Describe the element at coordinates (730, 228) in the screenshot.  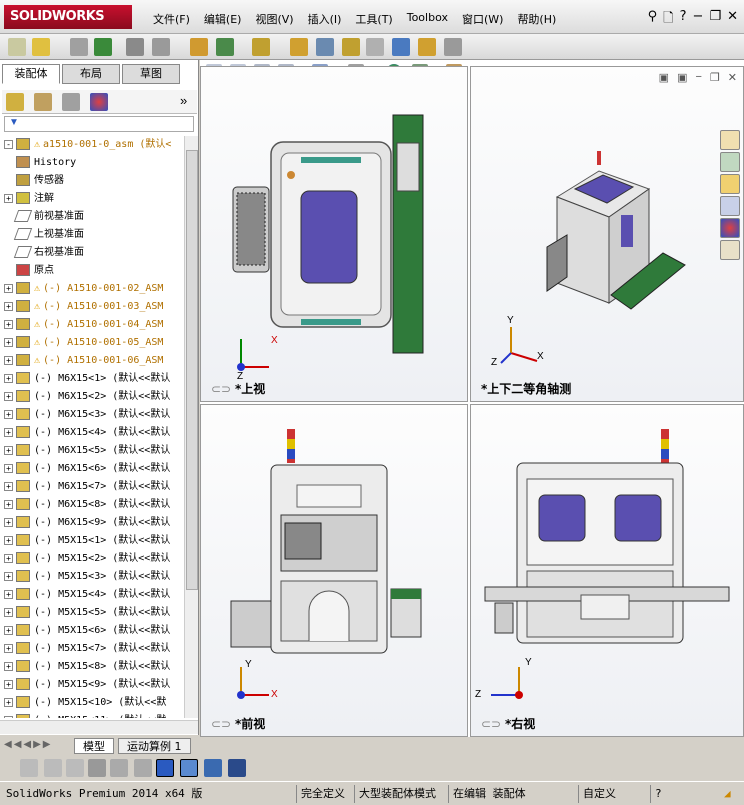
I see `appearances-icon` at that location.